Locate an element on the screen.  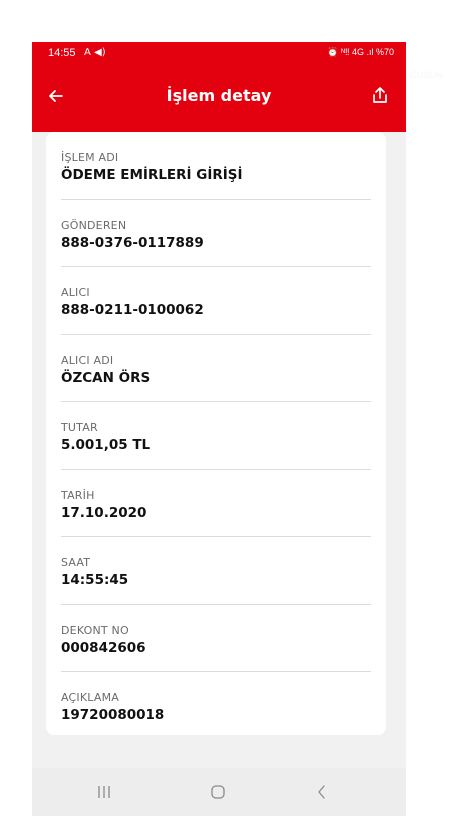
detail-value: ÖZCAN ÖRS is located at coordinates (106, 377).